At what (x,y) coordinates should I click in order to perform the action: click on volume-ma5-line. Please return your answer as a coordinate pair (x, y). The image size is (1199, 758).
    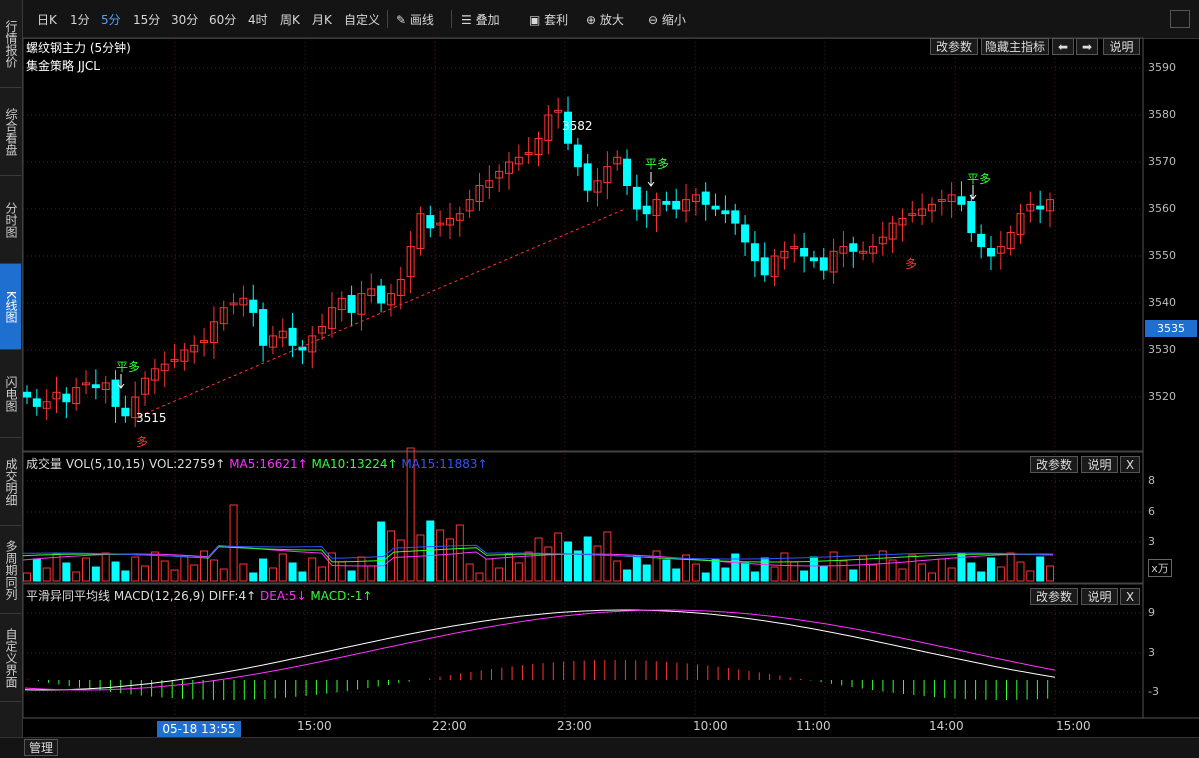
    Looking at the image, I should click on (538, 555).